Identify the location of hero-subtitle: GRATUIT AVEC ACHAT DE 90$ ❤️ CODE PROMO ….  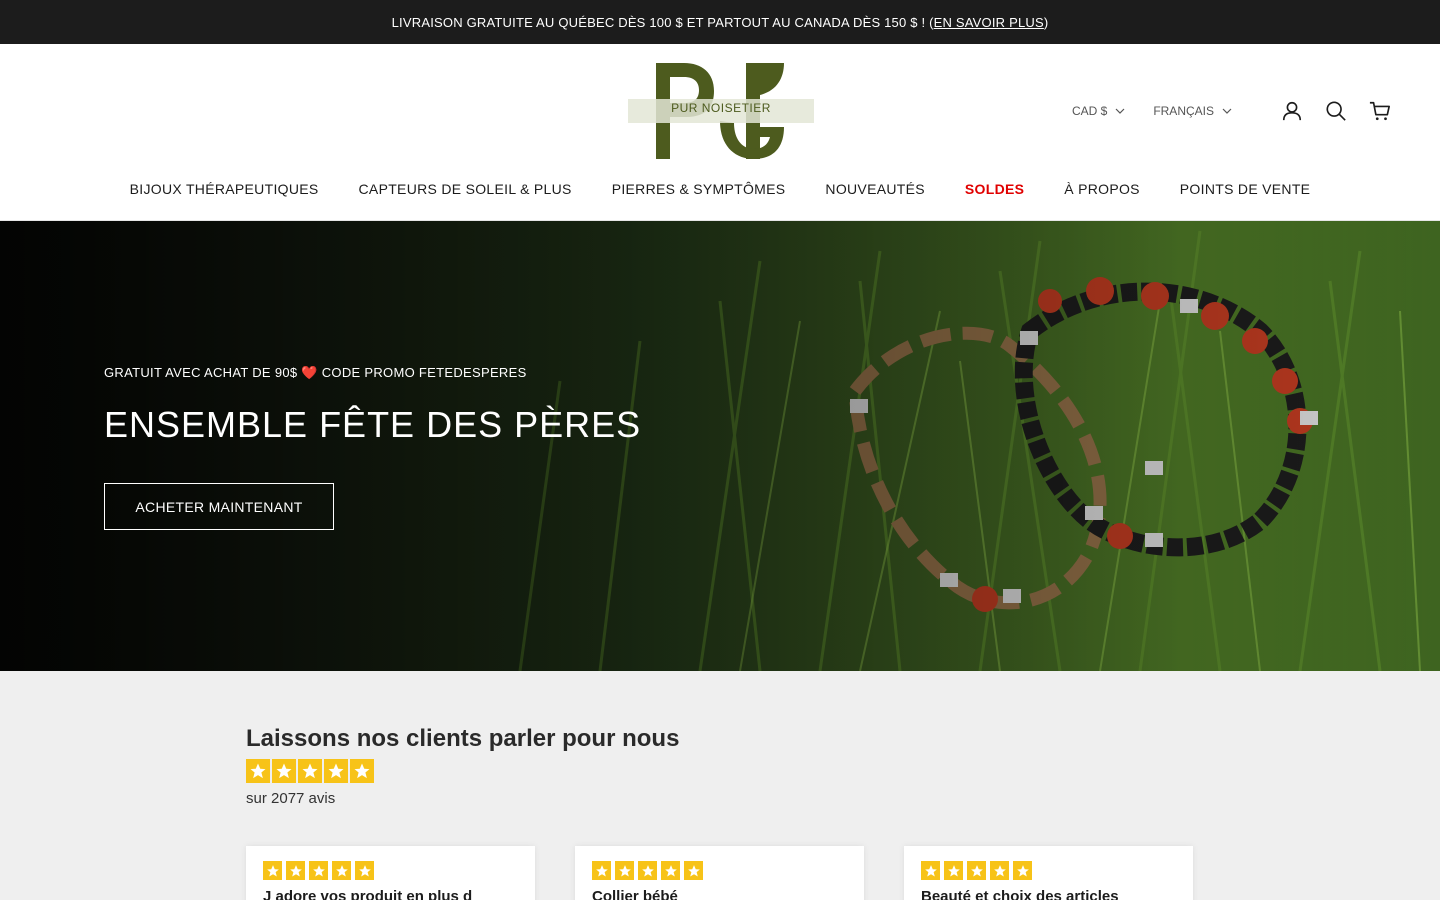
(315, 372).